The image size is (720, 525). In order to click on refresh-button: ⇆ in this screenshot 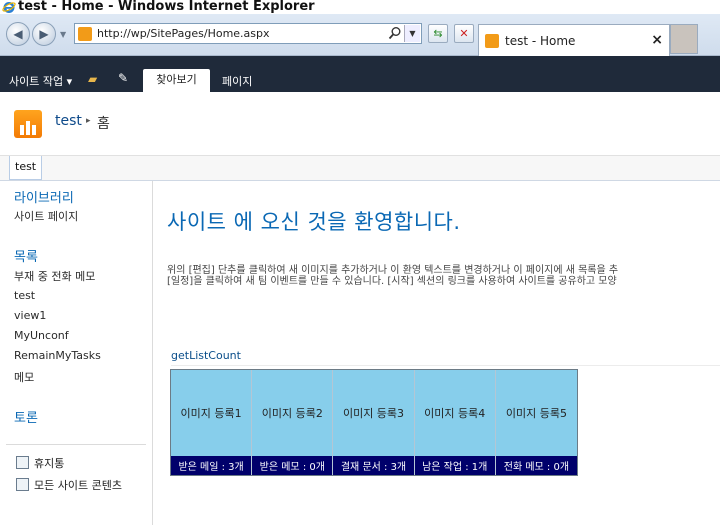, I will do `click(438, 33)`.